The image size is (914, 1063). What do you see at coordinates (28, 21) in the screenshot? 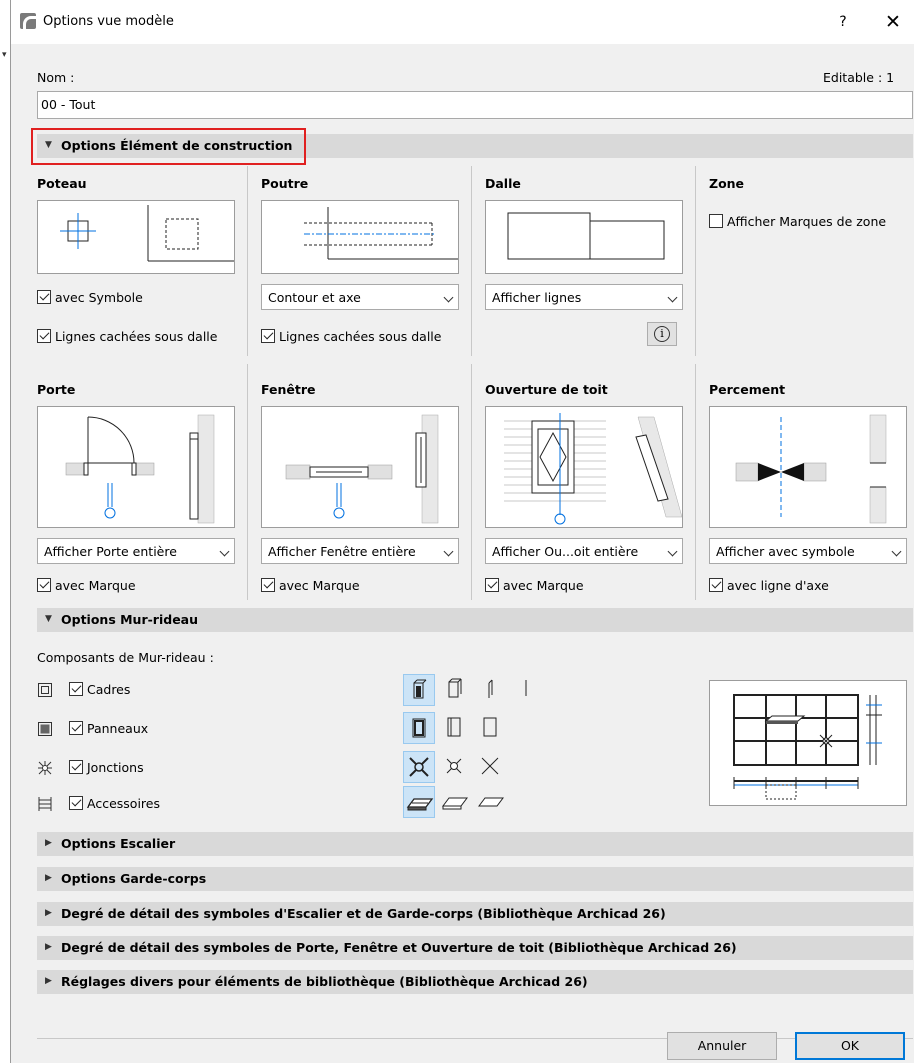
I see `archicad-logo-icon` at bounding box center [28, 21].